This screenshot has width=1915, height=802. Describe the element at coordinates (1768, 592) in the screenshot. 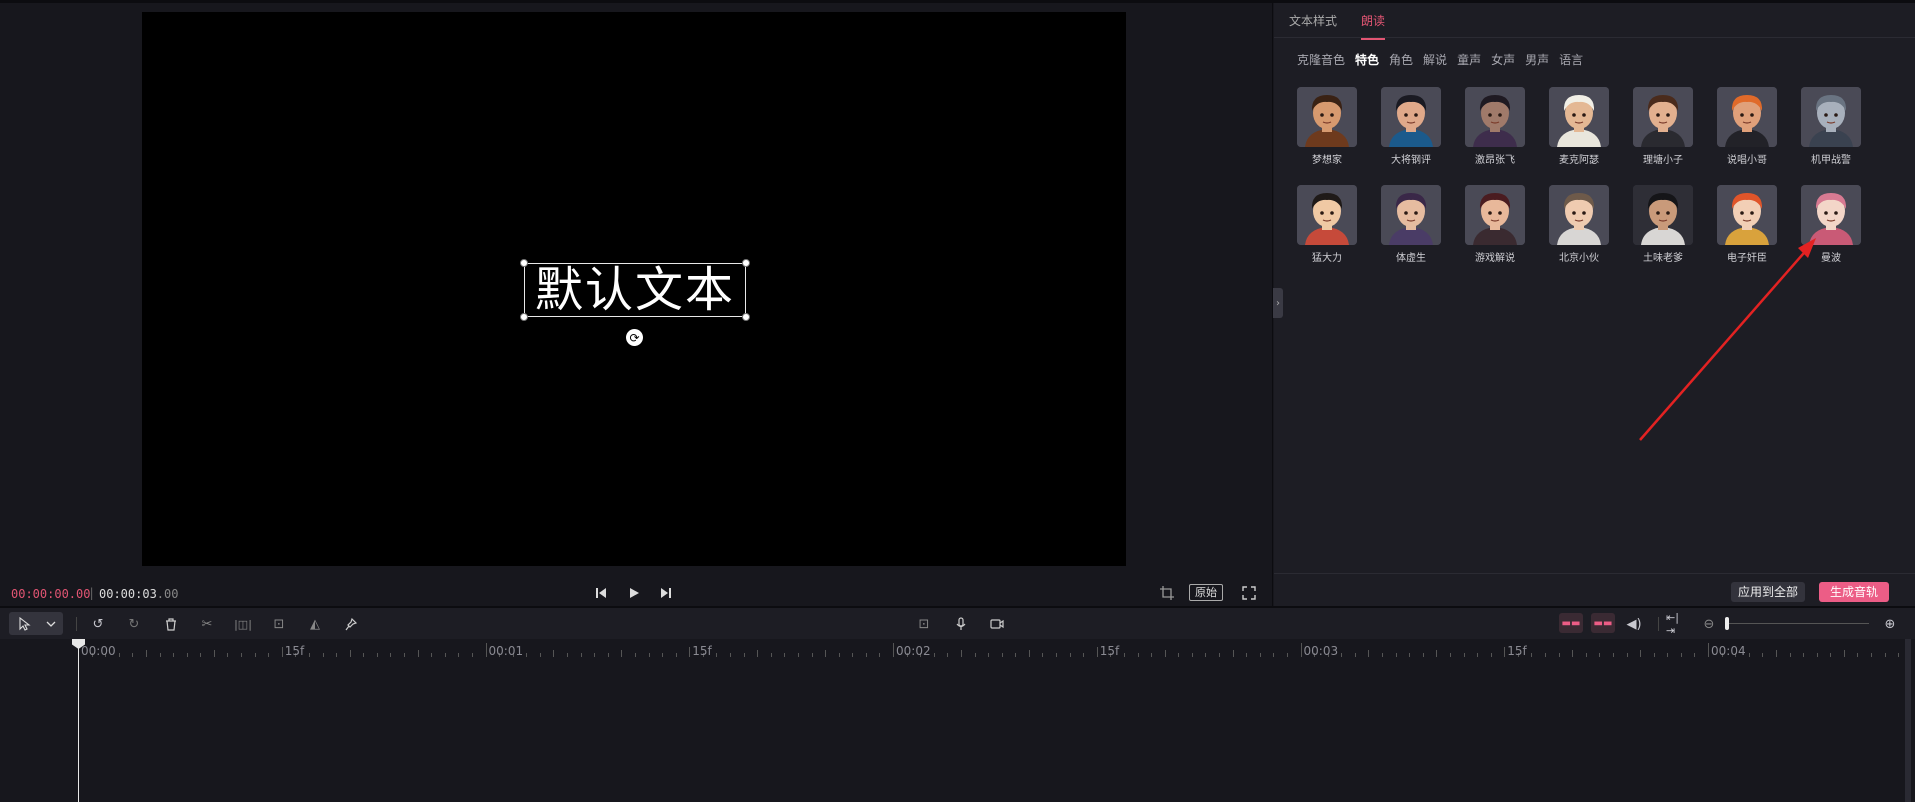

I see `apply-all-button: 应用到全部` at that location.